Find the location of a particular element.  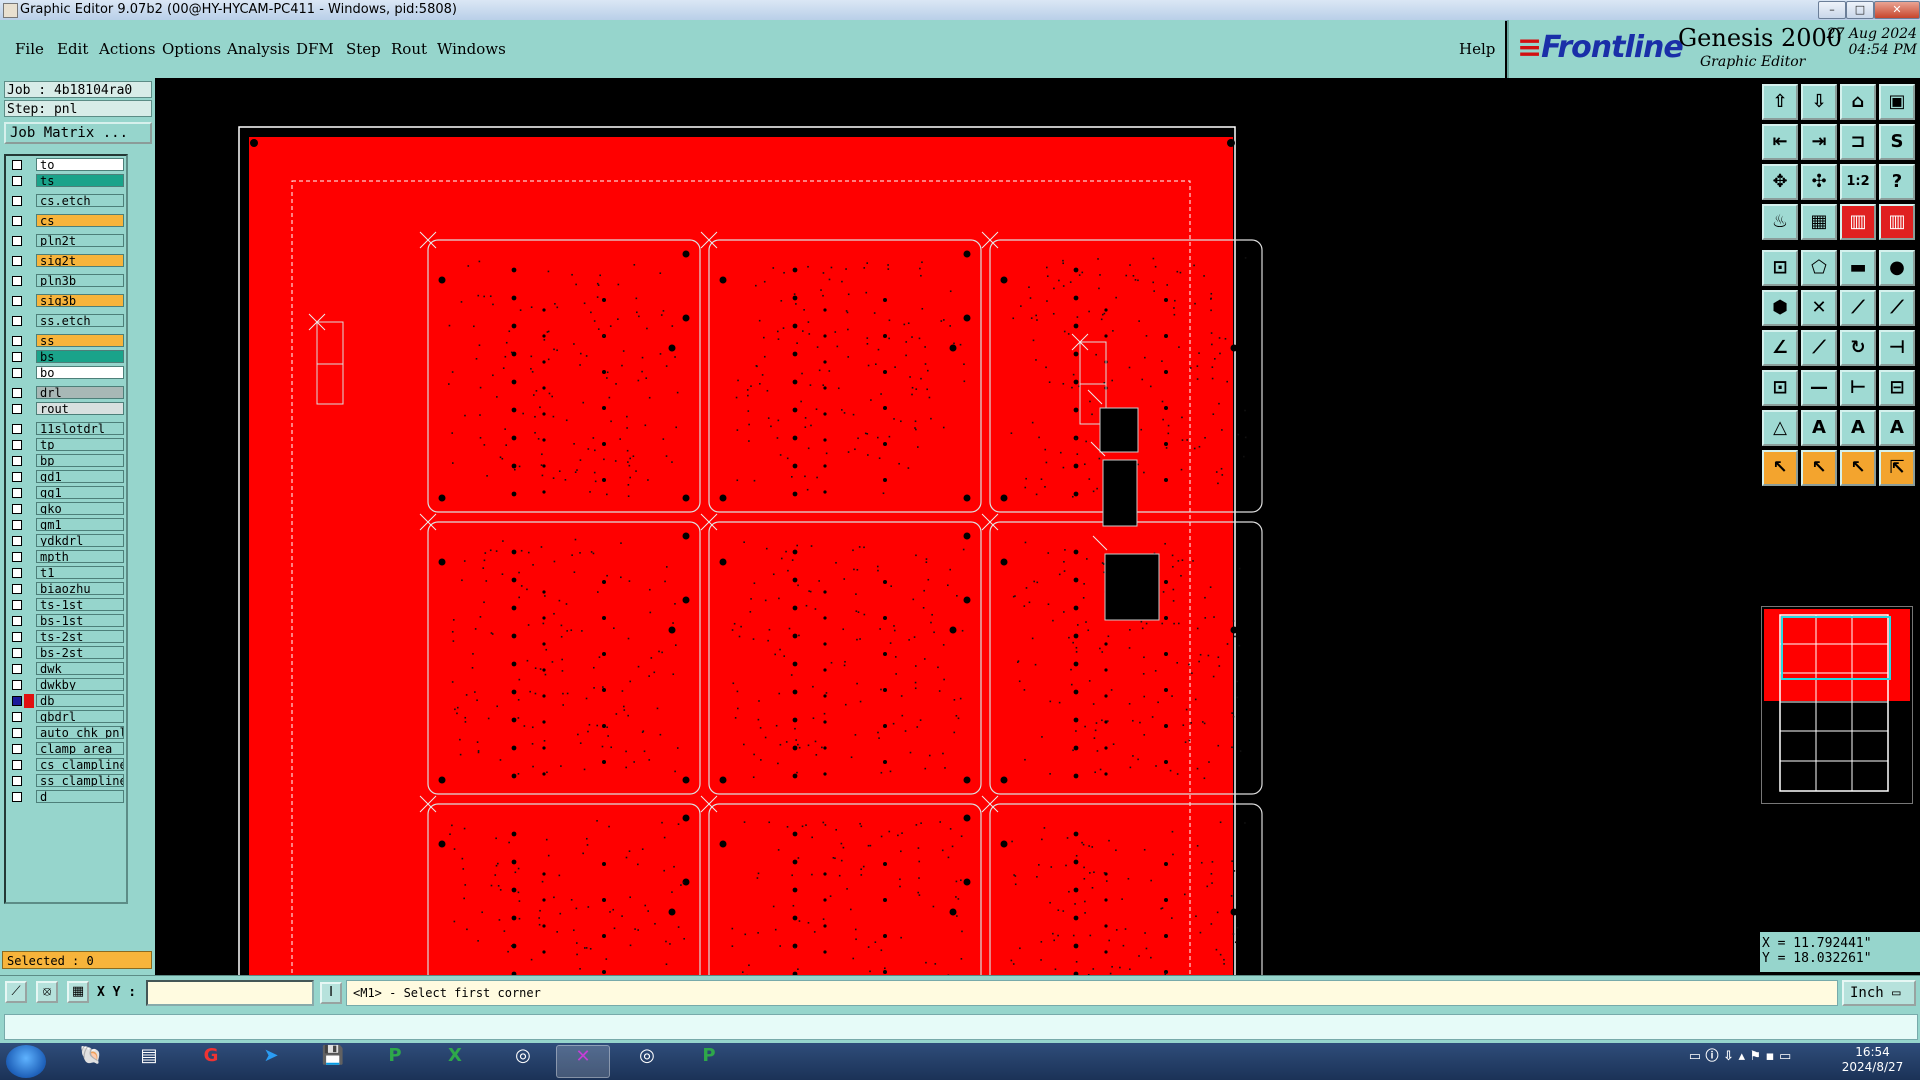

layer-name: bs-1st is located at coordinates (80, 620).